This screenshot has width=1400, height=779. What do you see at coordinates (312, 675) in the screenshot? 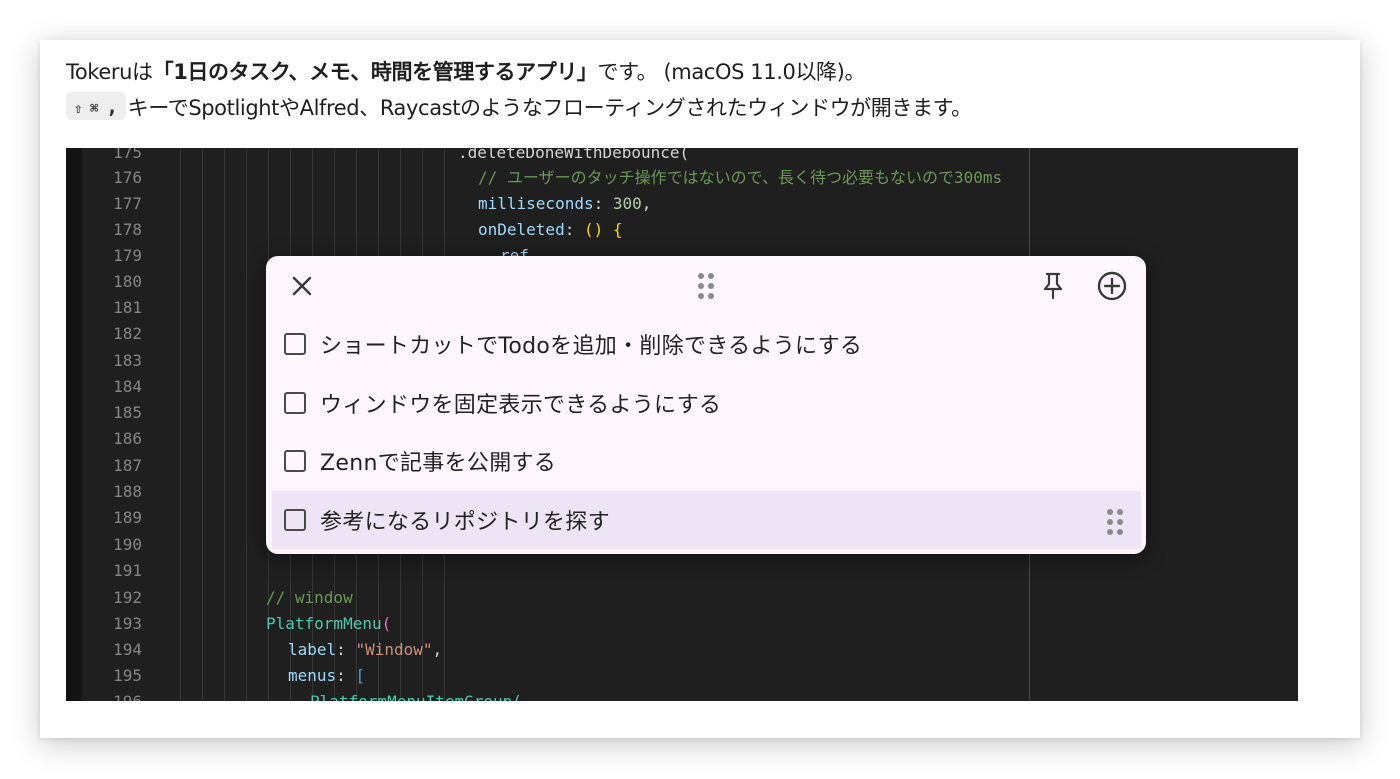
I see `code-prop: menus` at bounding box center [312, 675].